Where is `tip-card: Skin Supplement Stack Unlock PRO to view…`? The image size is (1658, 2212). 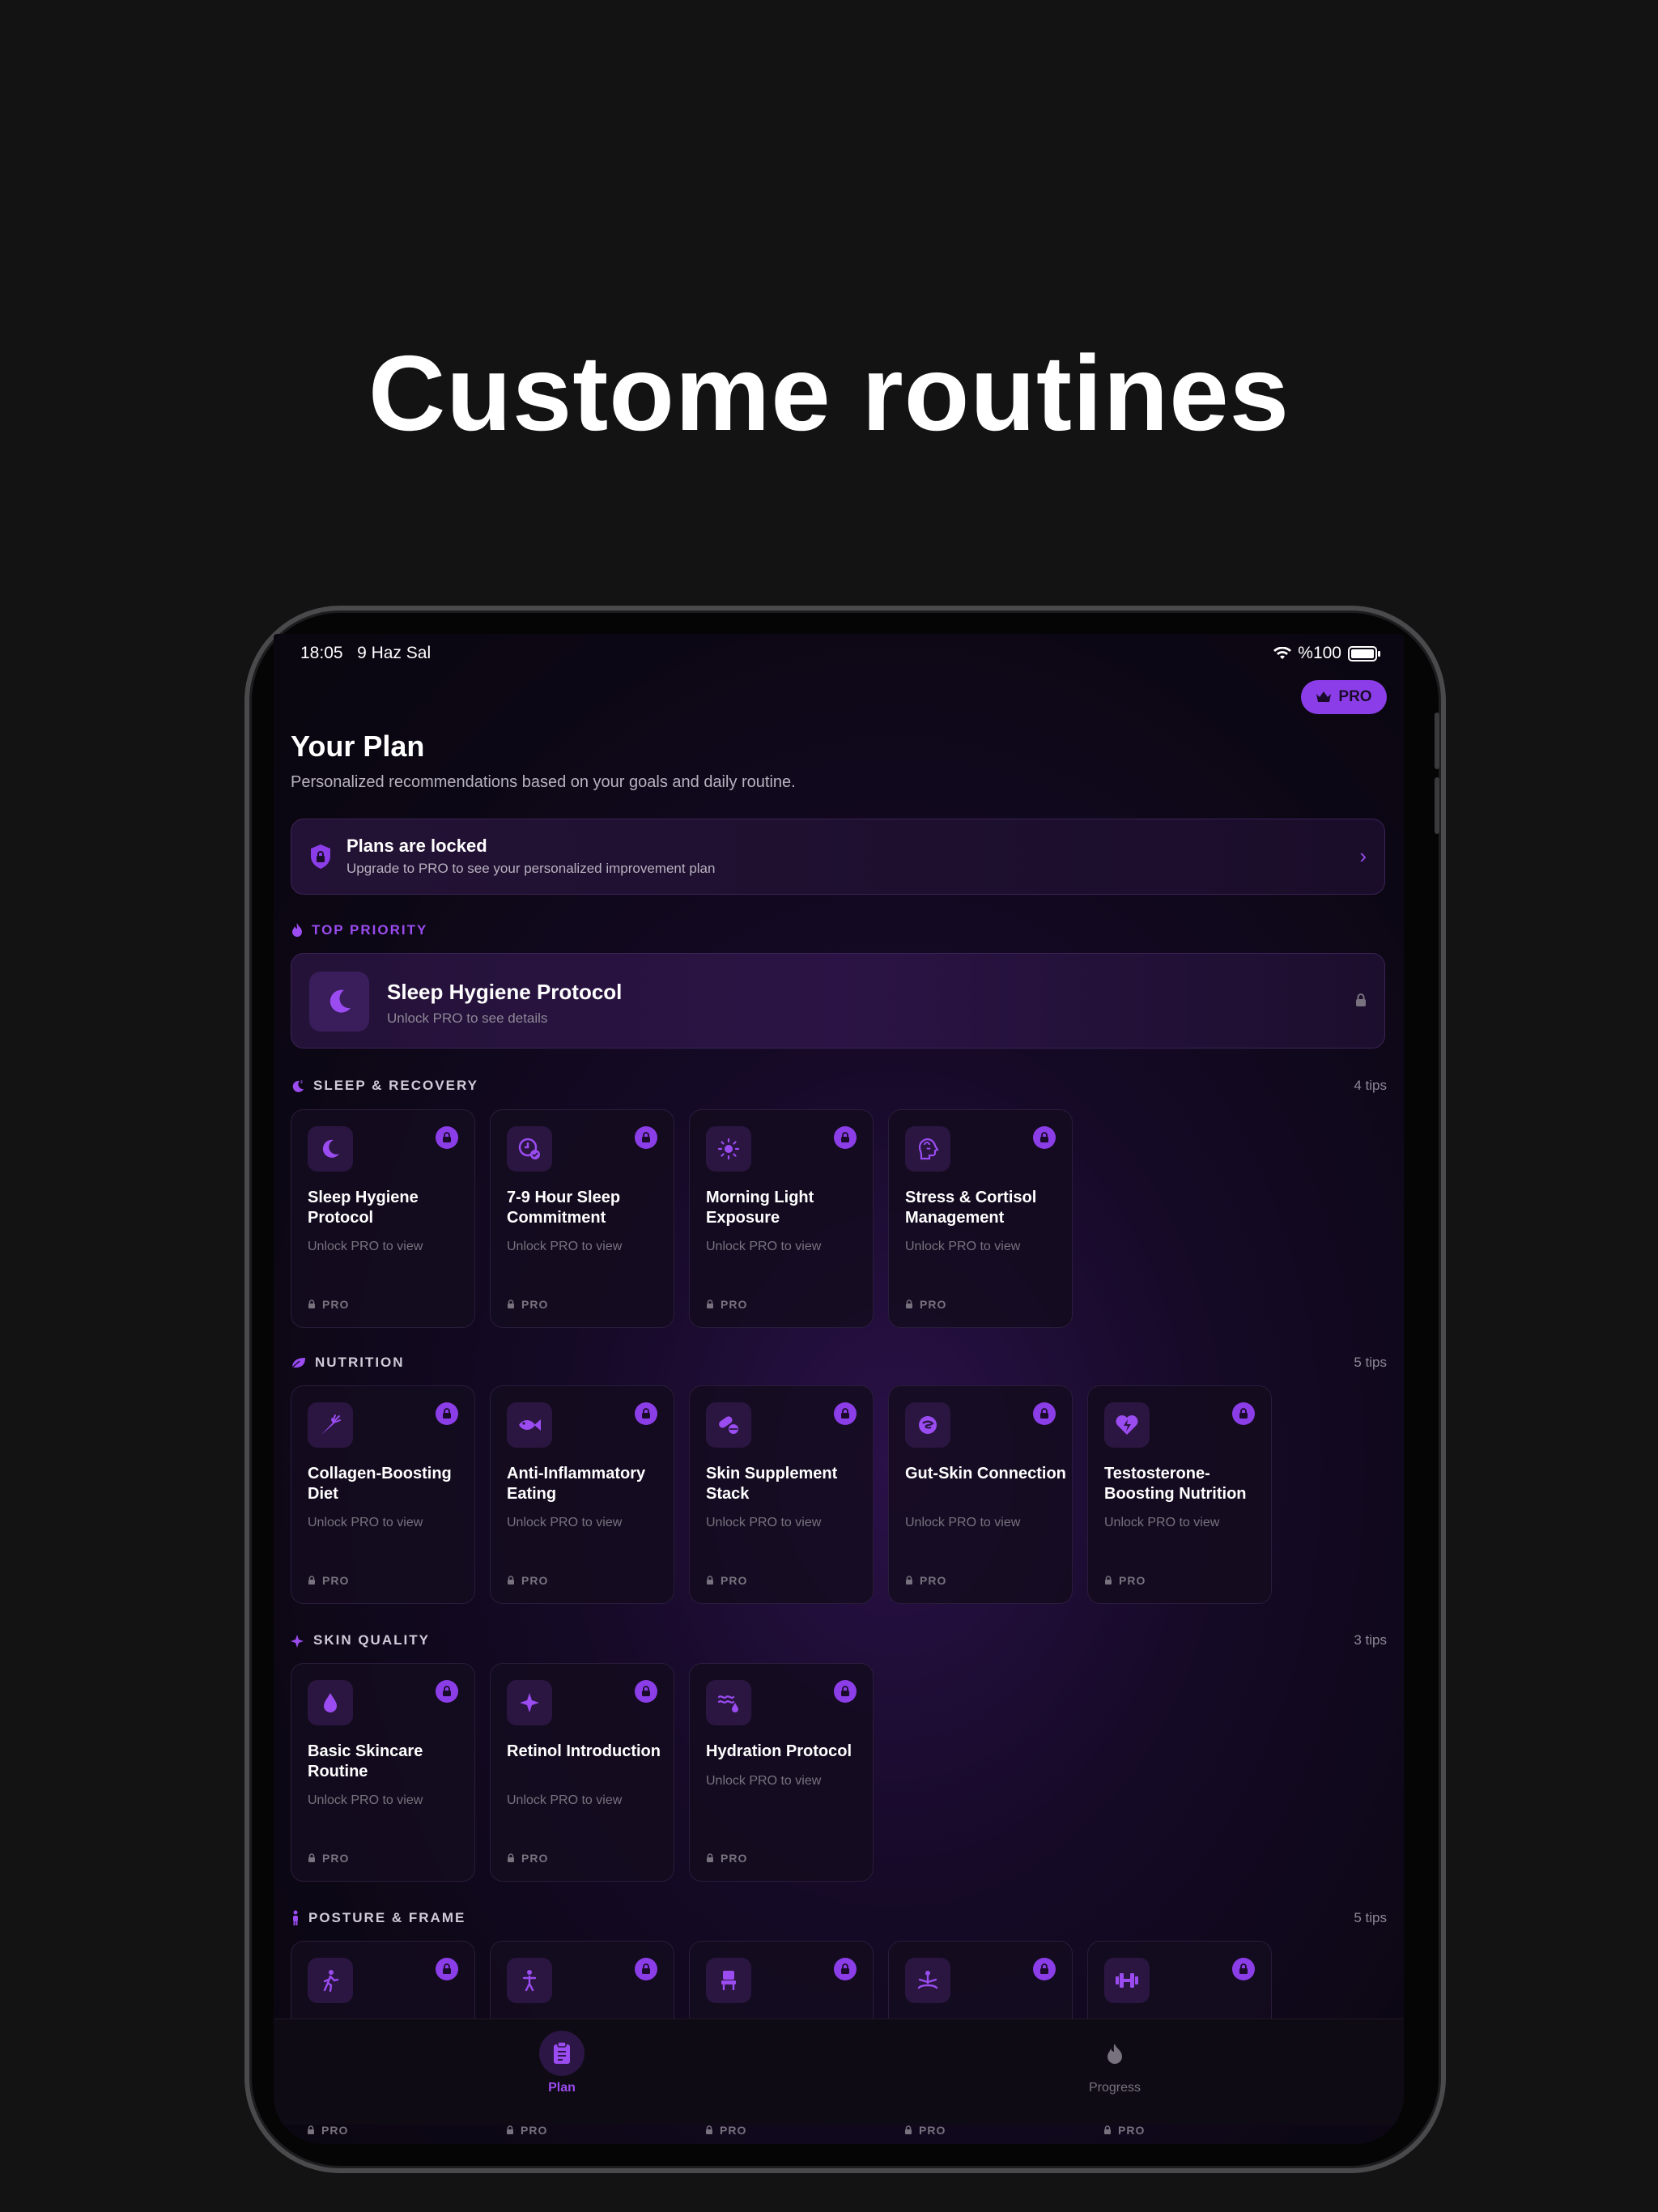
tip-card: Skin Supplement Stack Unlock PRO to view… is located at coordinates (781, 1495).